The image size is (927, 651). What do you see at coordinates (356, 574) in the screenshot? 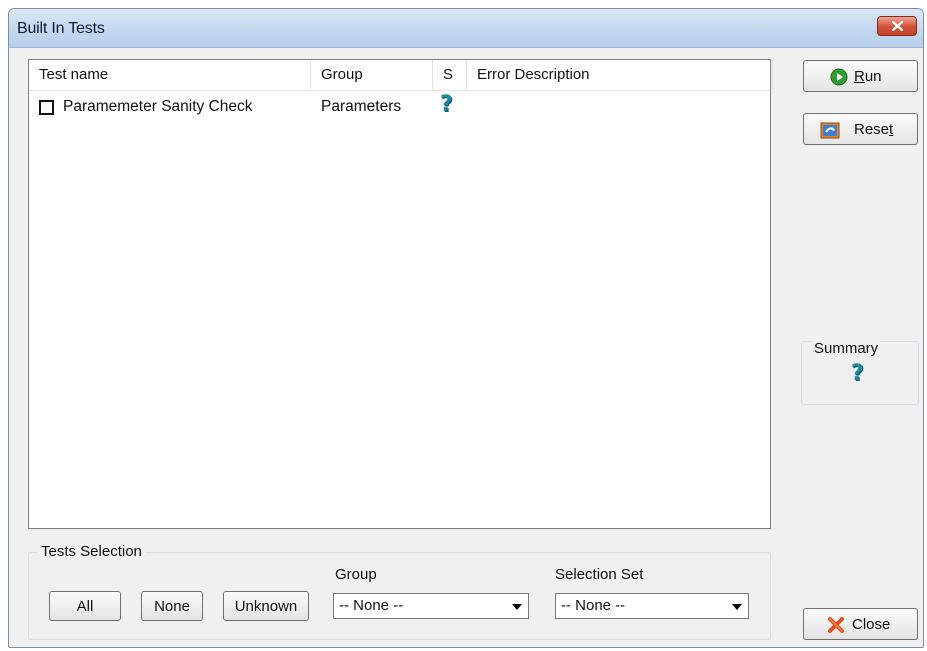
I see `group-field-label: Group` at bounding box center [356, 574].